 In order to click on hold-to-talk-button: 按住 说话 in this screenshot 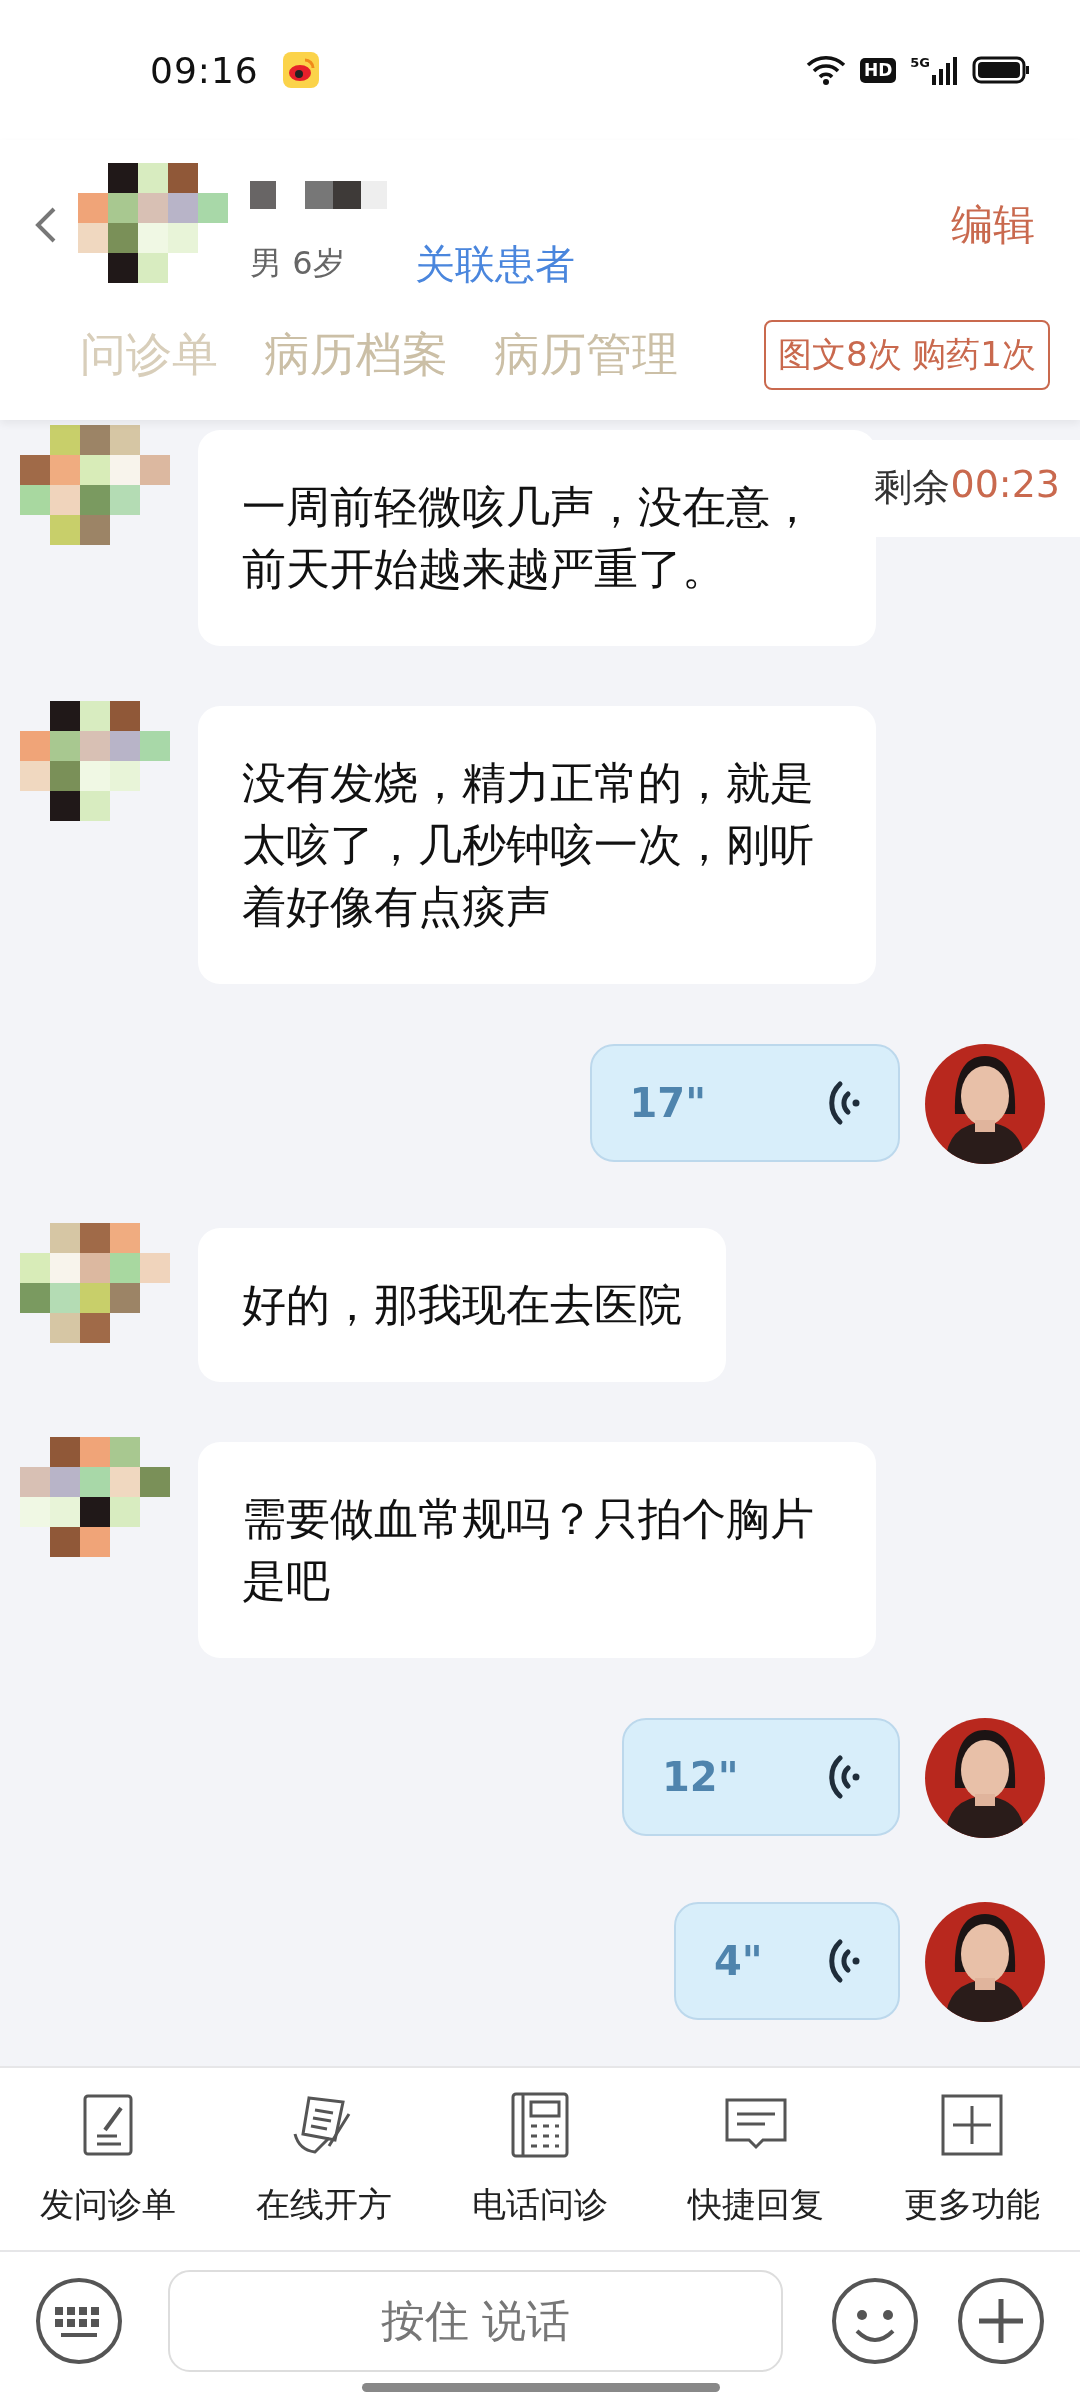, I will do `click(475, 2321)`.